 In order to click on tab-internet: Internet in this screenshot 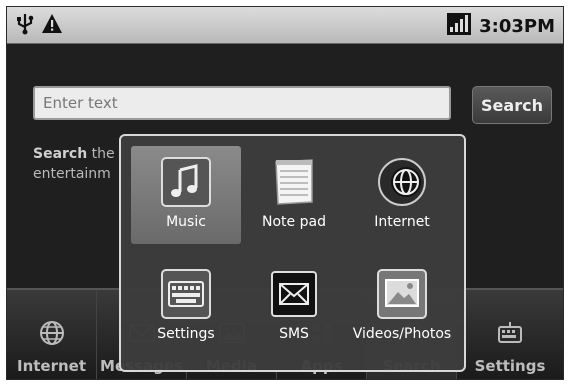, I will do `click(52, 334)`.